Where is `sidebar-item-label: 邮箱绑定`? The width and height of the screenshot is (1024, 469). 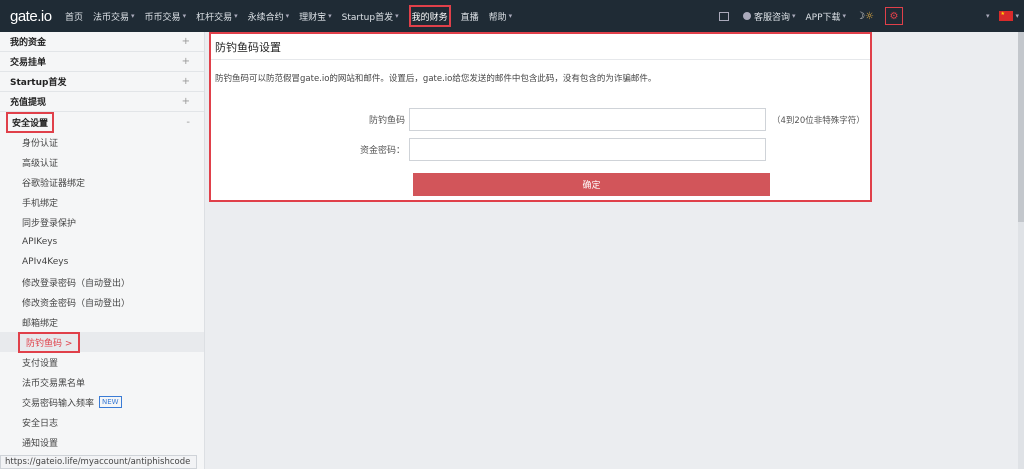 sidebar-item-label: 邮箱绑定 is located at coordinates (40, 323).